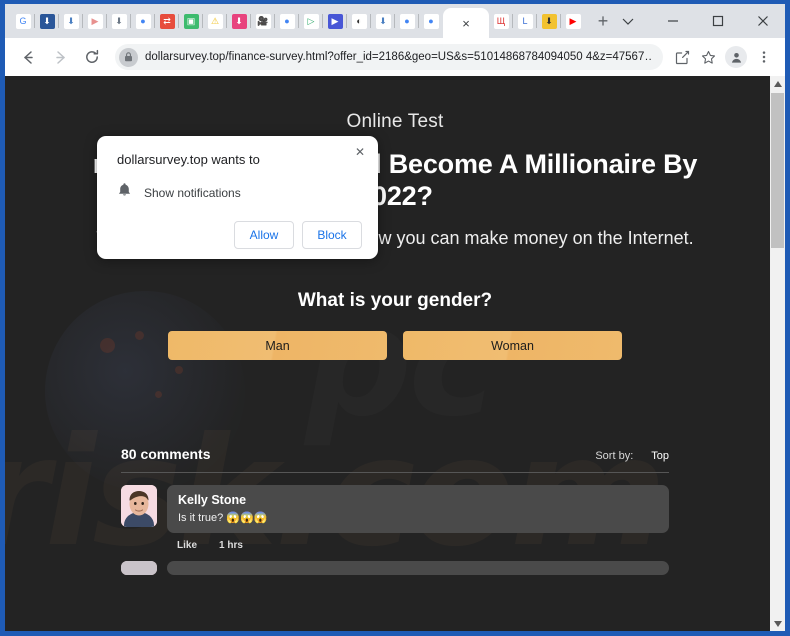 The width and height of the screenshot is (790, 636). I want to click on pinned-tabs-left: G ⬇ ⬇ ▶ ⬇ ● ⇄ ▣ ⚠ ⬇ 🎥 ● ▷ ▶ ◐ ⬇ ● ●, so click(227, 21).